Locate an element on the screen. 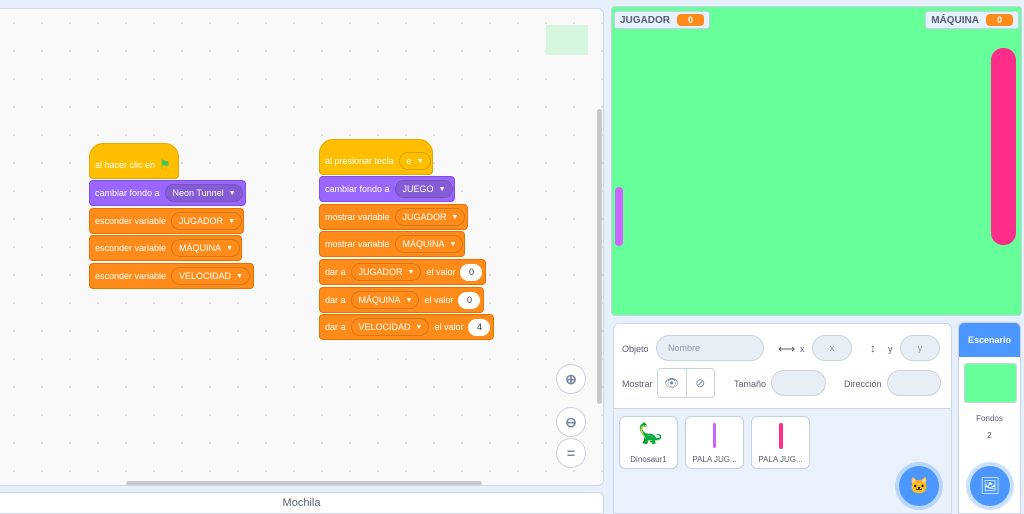 Image resolution: width=1024 pixels, height=514 pixels. show-variable-block: mostrar variable JUGADOR ▼ is located at coordinates (393, 217).